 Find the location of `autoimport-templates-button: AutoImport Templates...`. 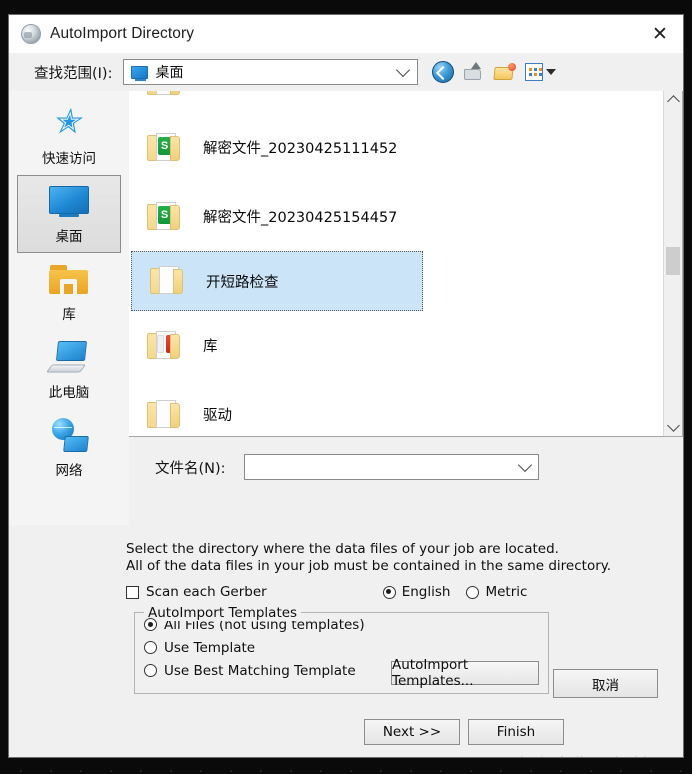

autoimport-templates-button: AutoImport Templates... is located at coordinates (465, 673).